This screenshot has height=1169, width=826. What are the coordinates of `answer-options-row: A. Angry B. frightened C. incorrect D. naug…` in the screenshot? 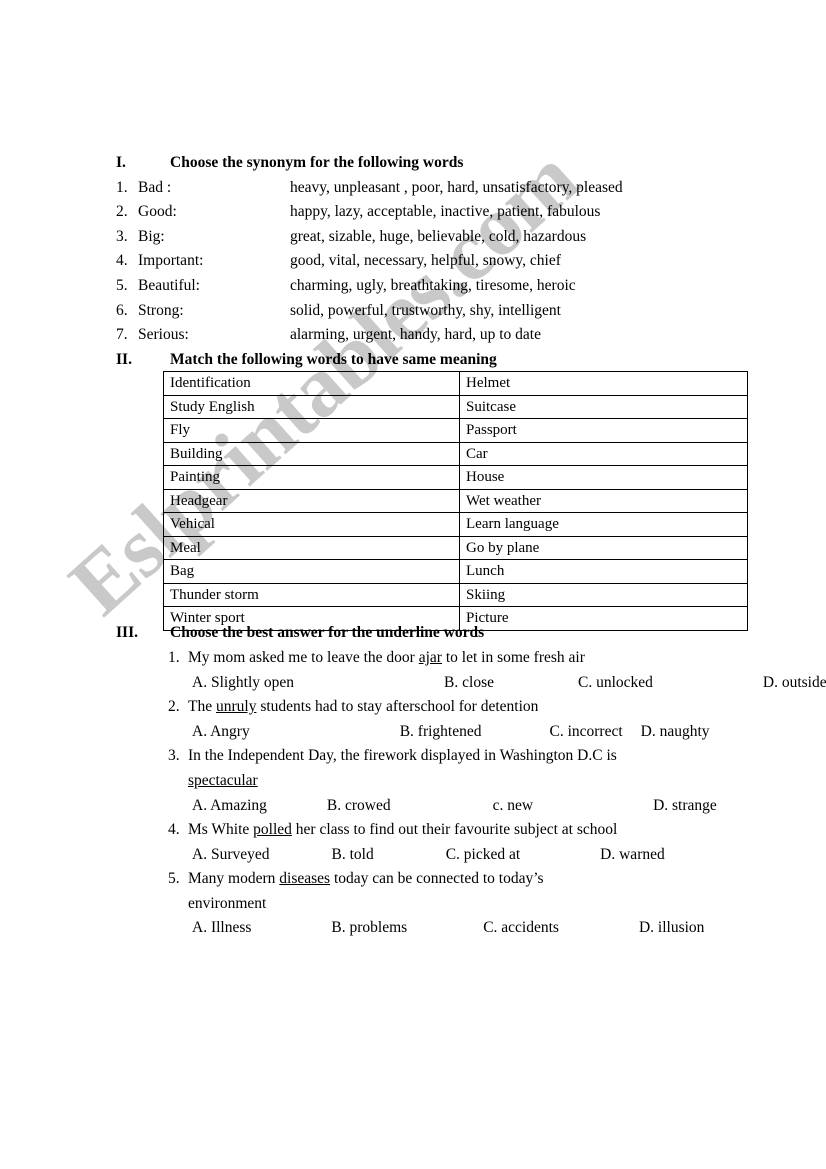 It's located at (413, 732).